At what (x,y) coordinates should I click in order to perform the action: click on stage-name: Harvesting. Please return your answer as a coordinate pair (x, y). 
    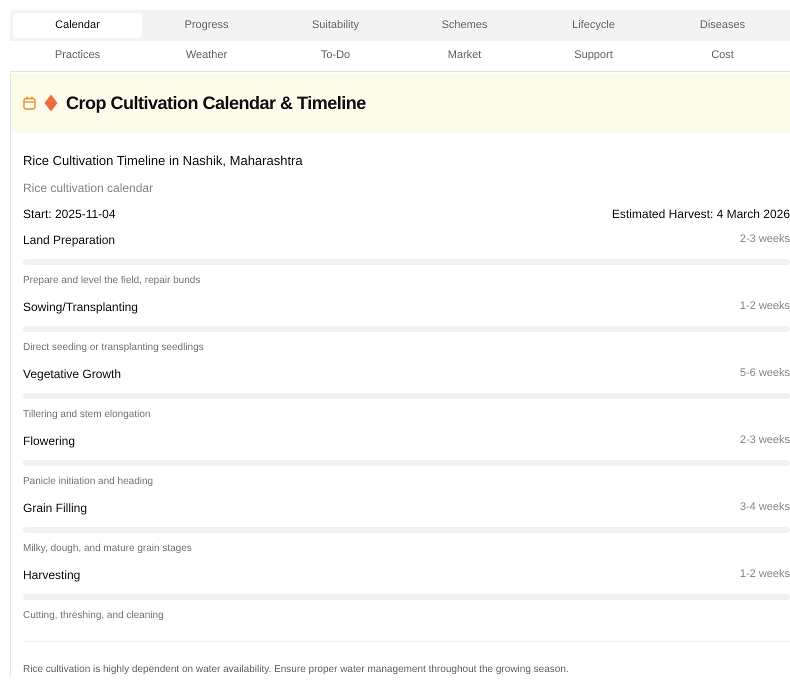
    Looking at the image, I should click on (51, 575).